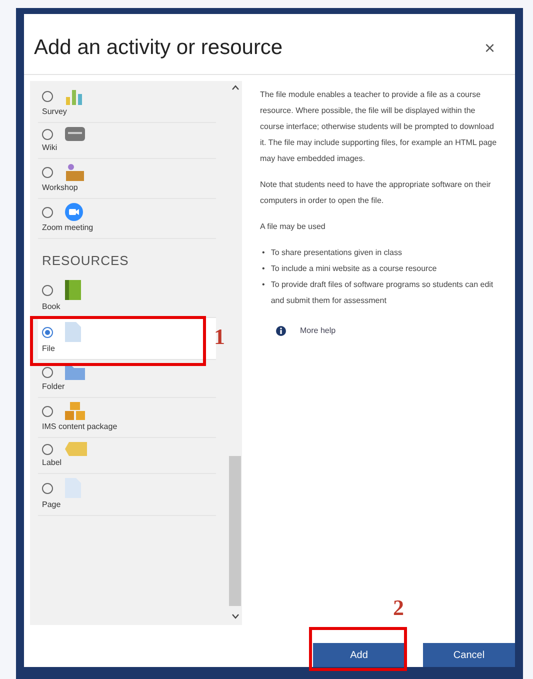  I want to click on description-text: The file module enables a teacher to provide a file as a course resource. Where possible, the file will be displayed within the course interface; otherwise students will be prompted to download it. The file may include supporting files, for example an HTML page may have embedded images., so click(379, 127).